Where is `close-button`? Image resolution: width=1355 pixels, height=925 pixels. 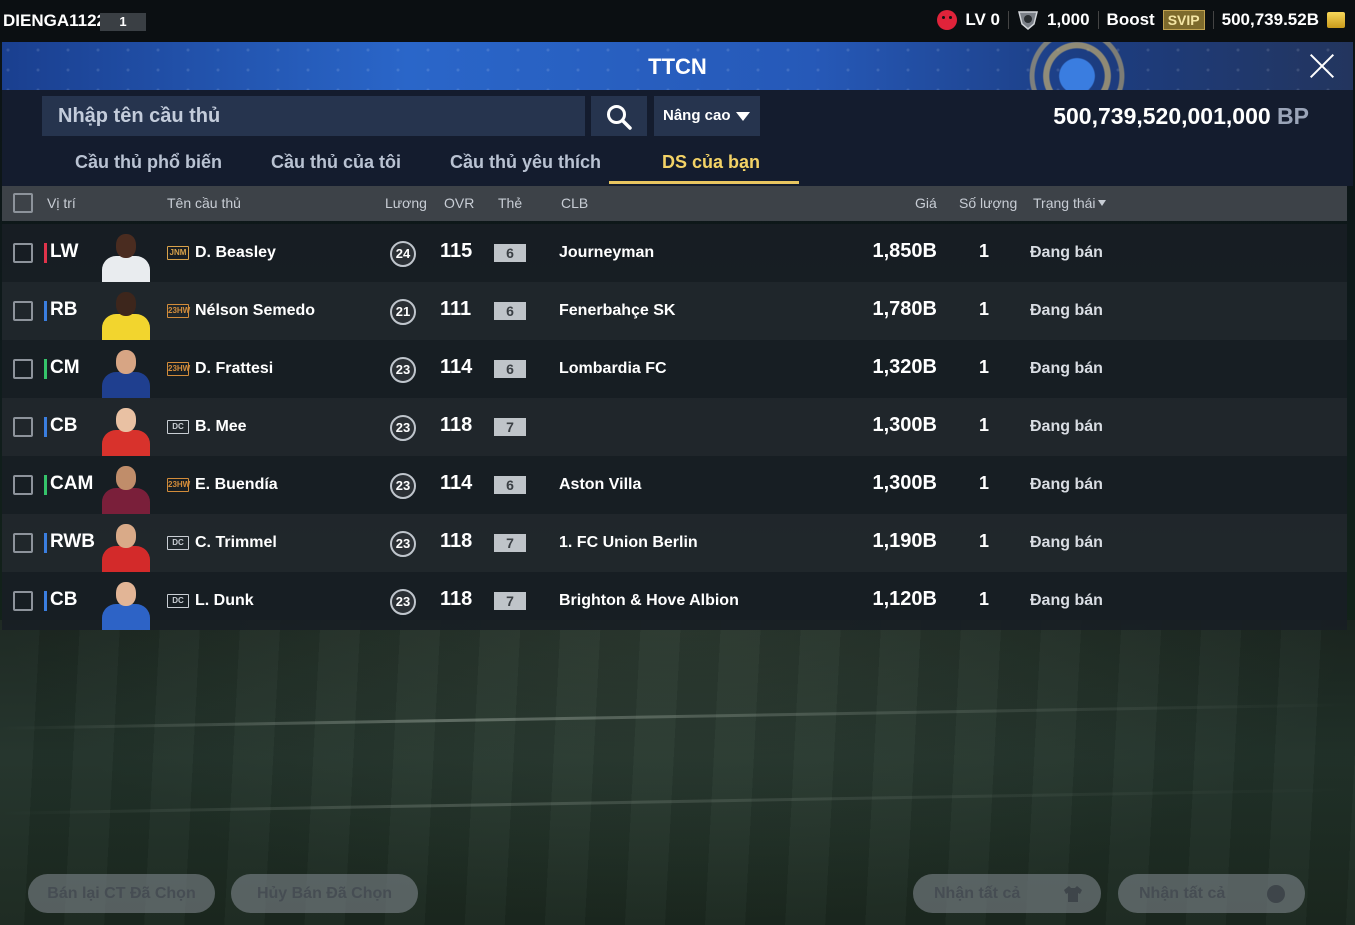 close-button is located at coordinates (1323, 66).